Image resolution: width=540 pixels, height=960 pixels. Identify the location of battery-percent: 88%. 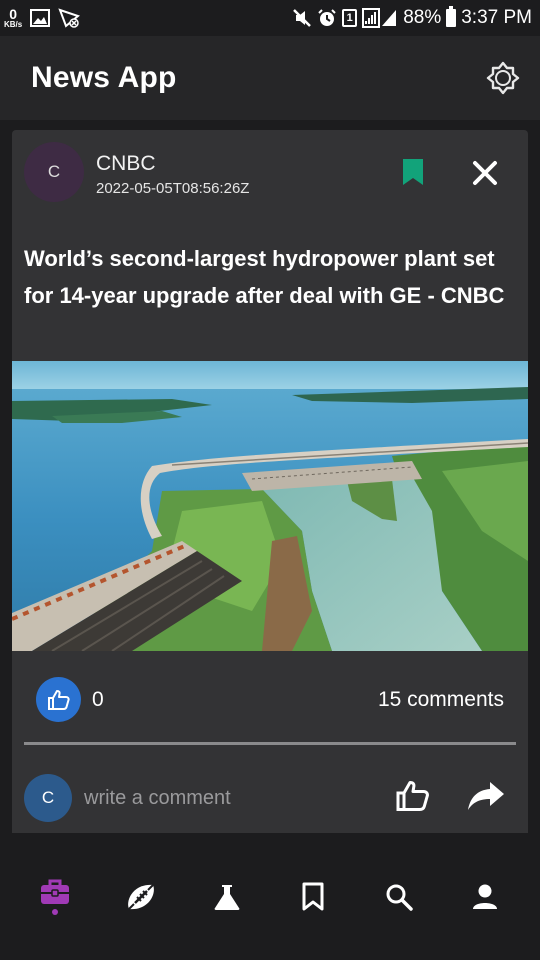
(422, 17).